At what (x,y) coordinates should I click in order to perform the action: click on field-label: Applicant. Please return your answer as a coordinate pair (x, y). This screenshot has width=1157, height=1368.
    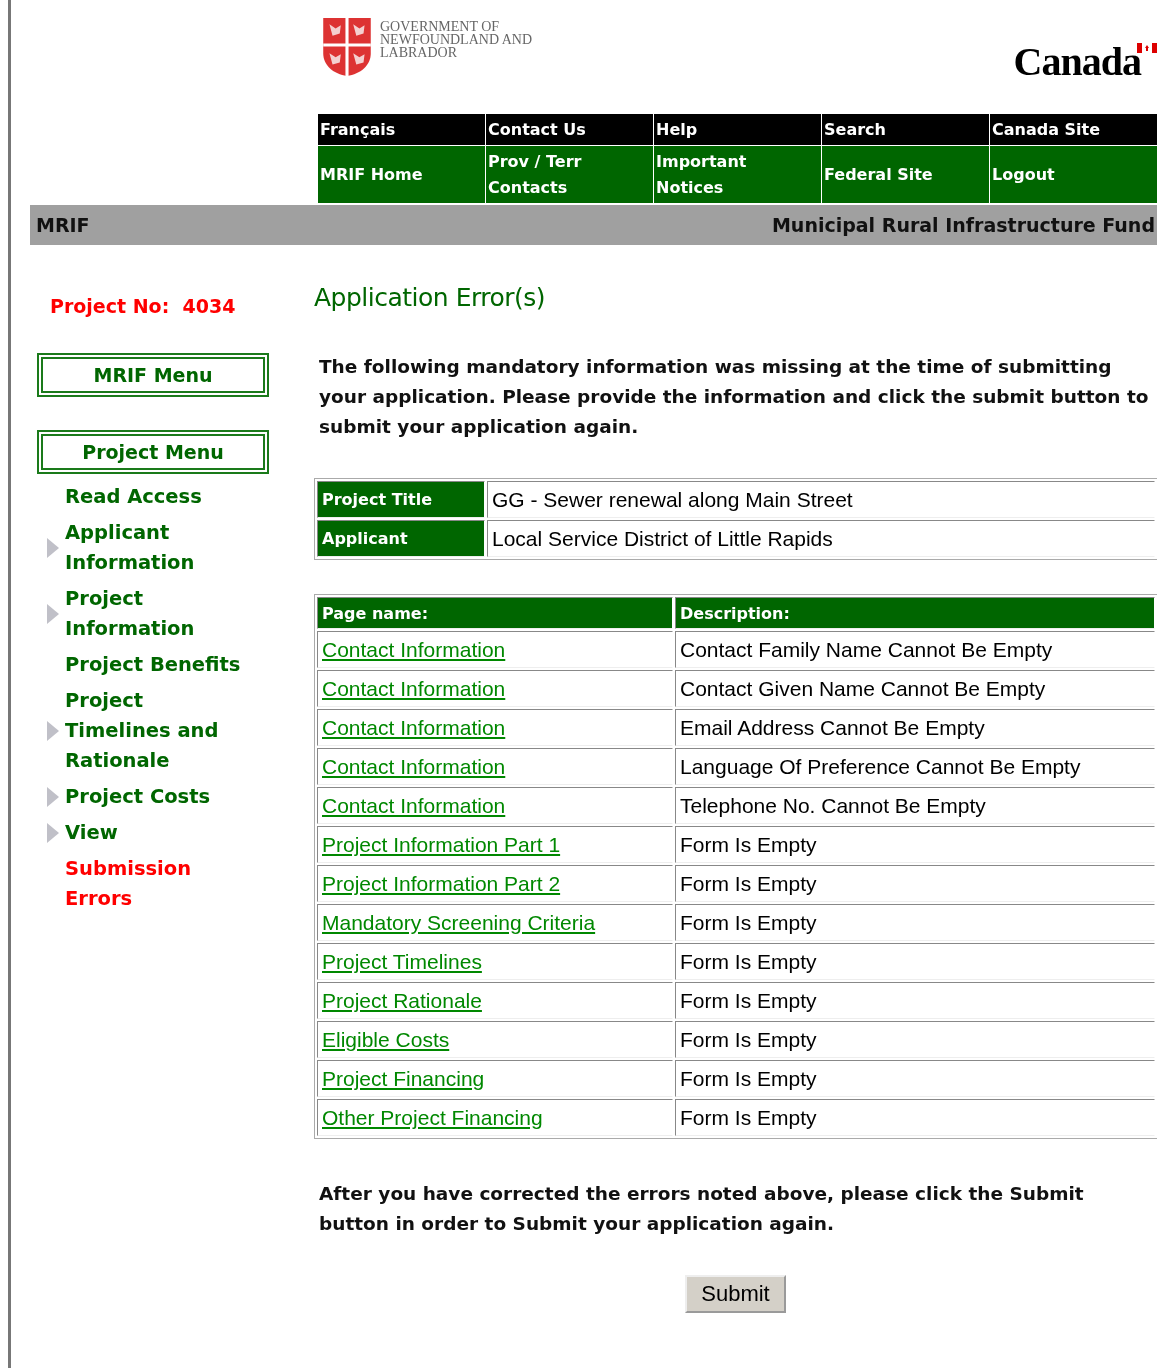
    Looking at the image, I should click on (401, 538).